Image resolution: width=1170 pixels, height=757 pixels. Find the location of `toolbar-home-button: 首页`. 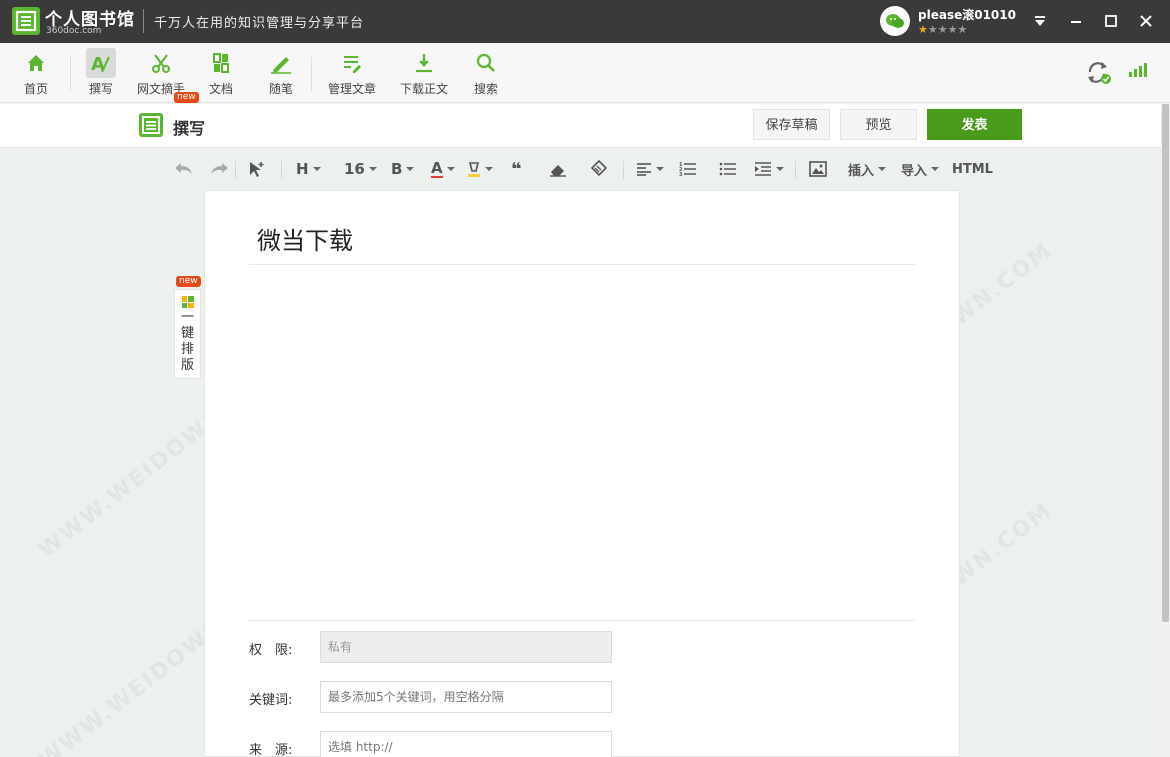

toolbar-home-button: 首页 is located at coordinates (36, 73).